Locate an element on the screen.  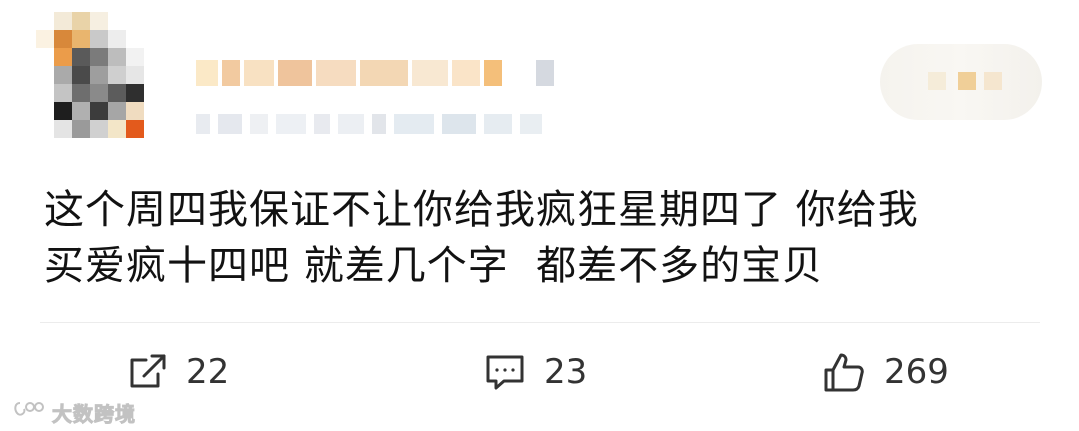
action-bar: 22 23 269 is located at coordinates (539, 372).